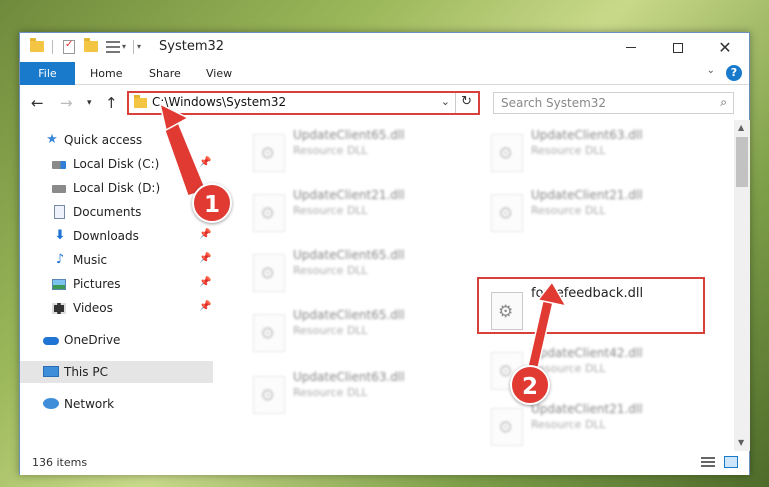 Image resolution: width=769 pixels, height=487 pixels. What do you see at coordinates (591, 305) in the screenshot?
I see `highlight-box` at bounding box center [591, 305].